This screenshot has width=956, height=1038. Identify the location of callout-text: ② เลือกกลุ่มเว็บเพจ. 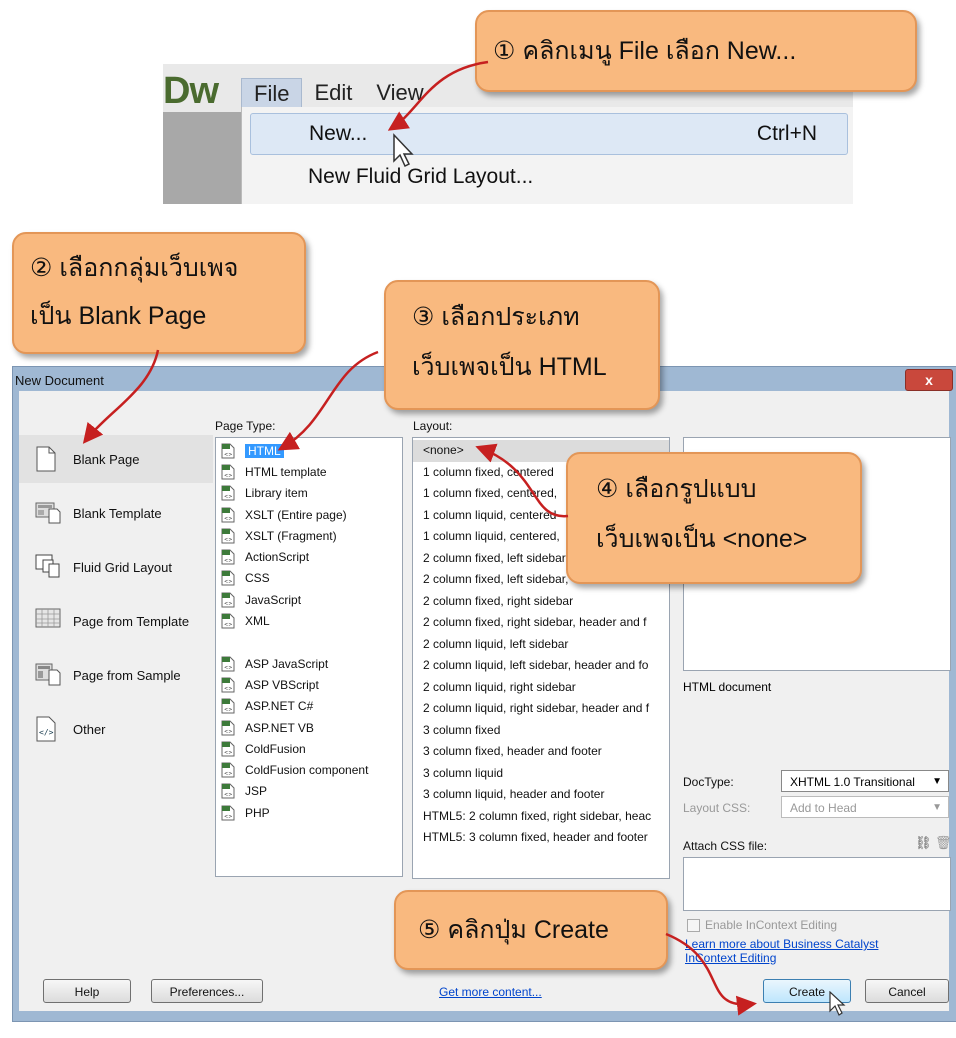
(134, 268).